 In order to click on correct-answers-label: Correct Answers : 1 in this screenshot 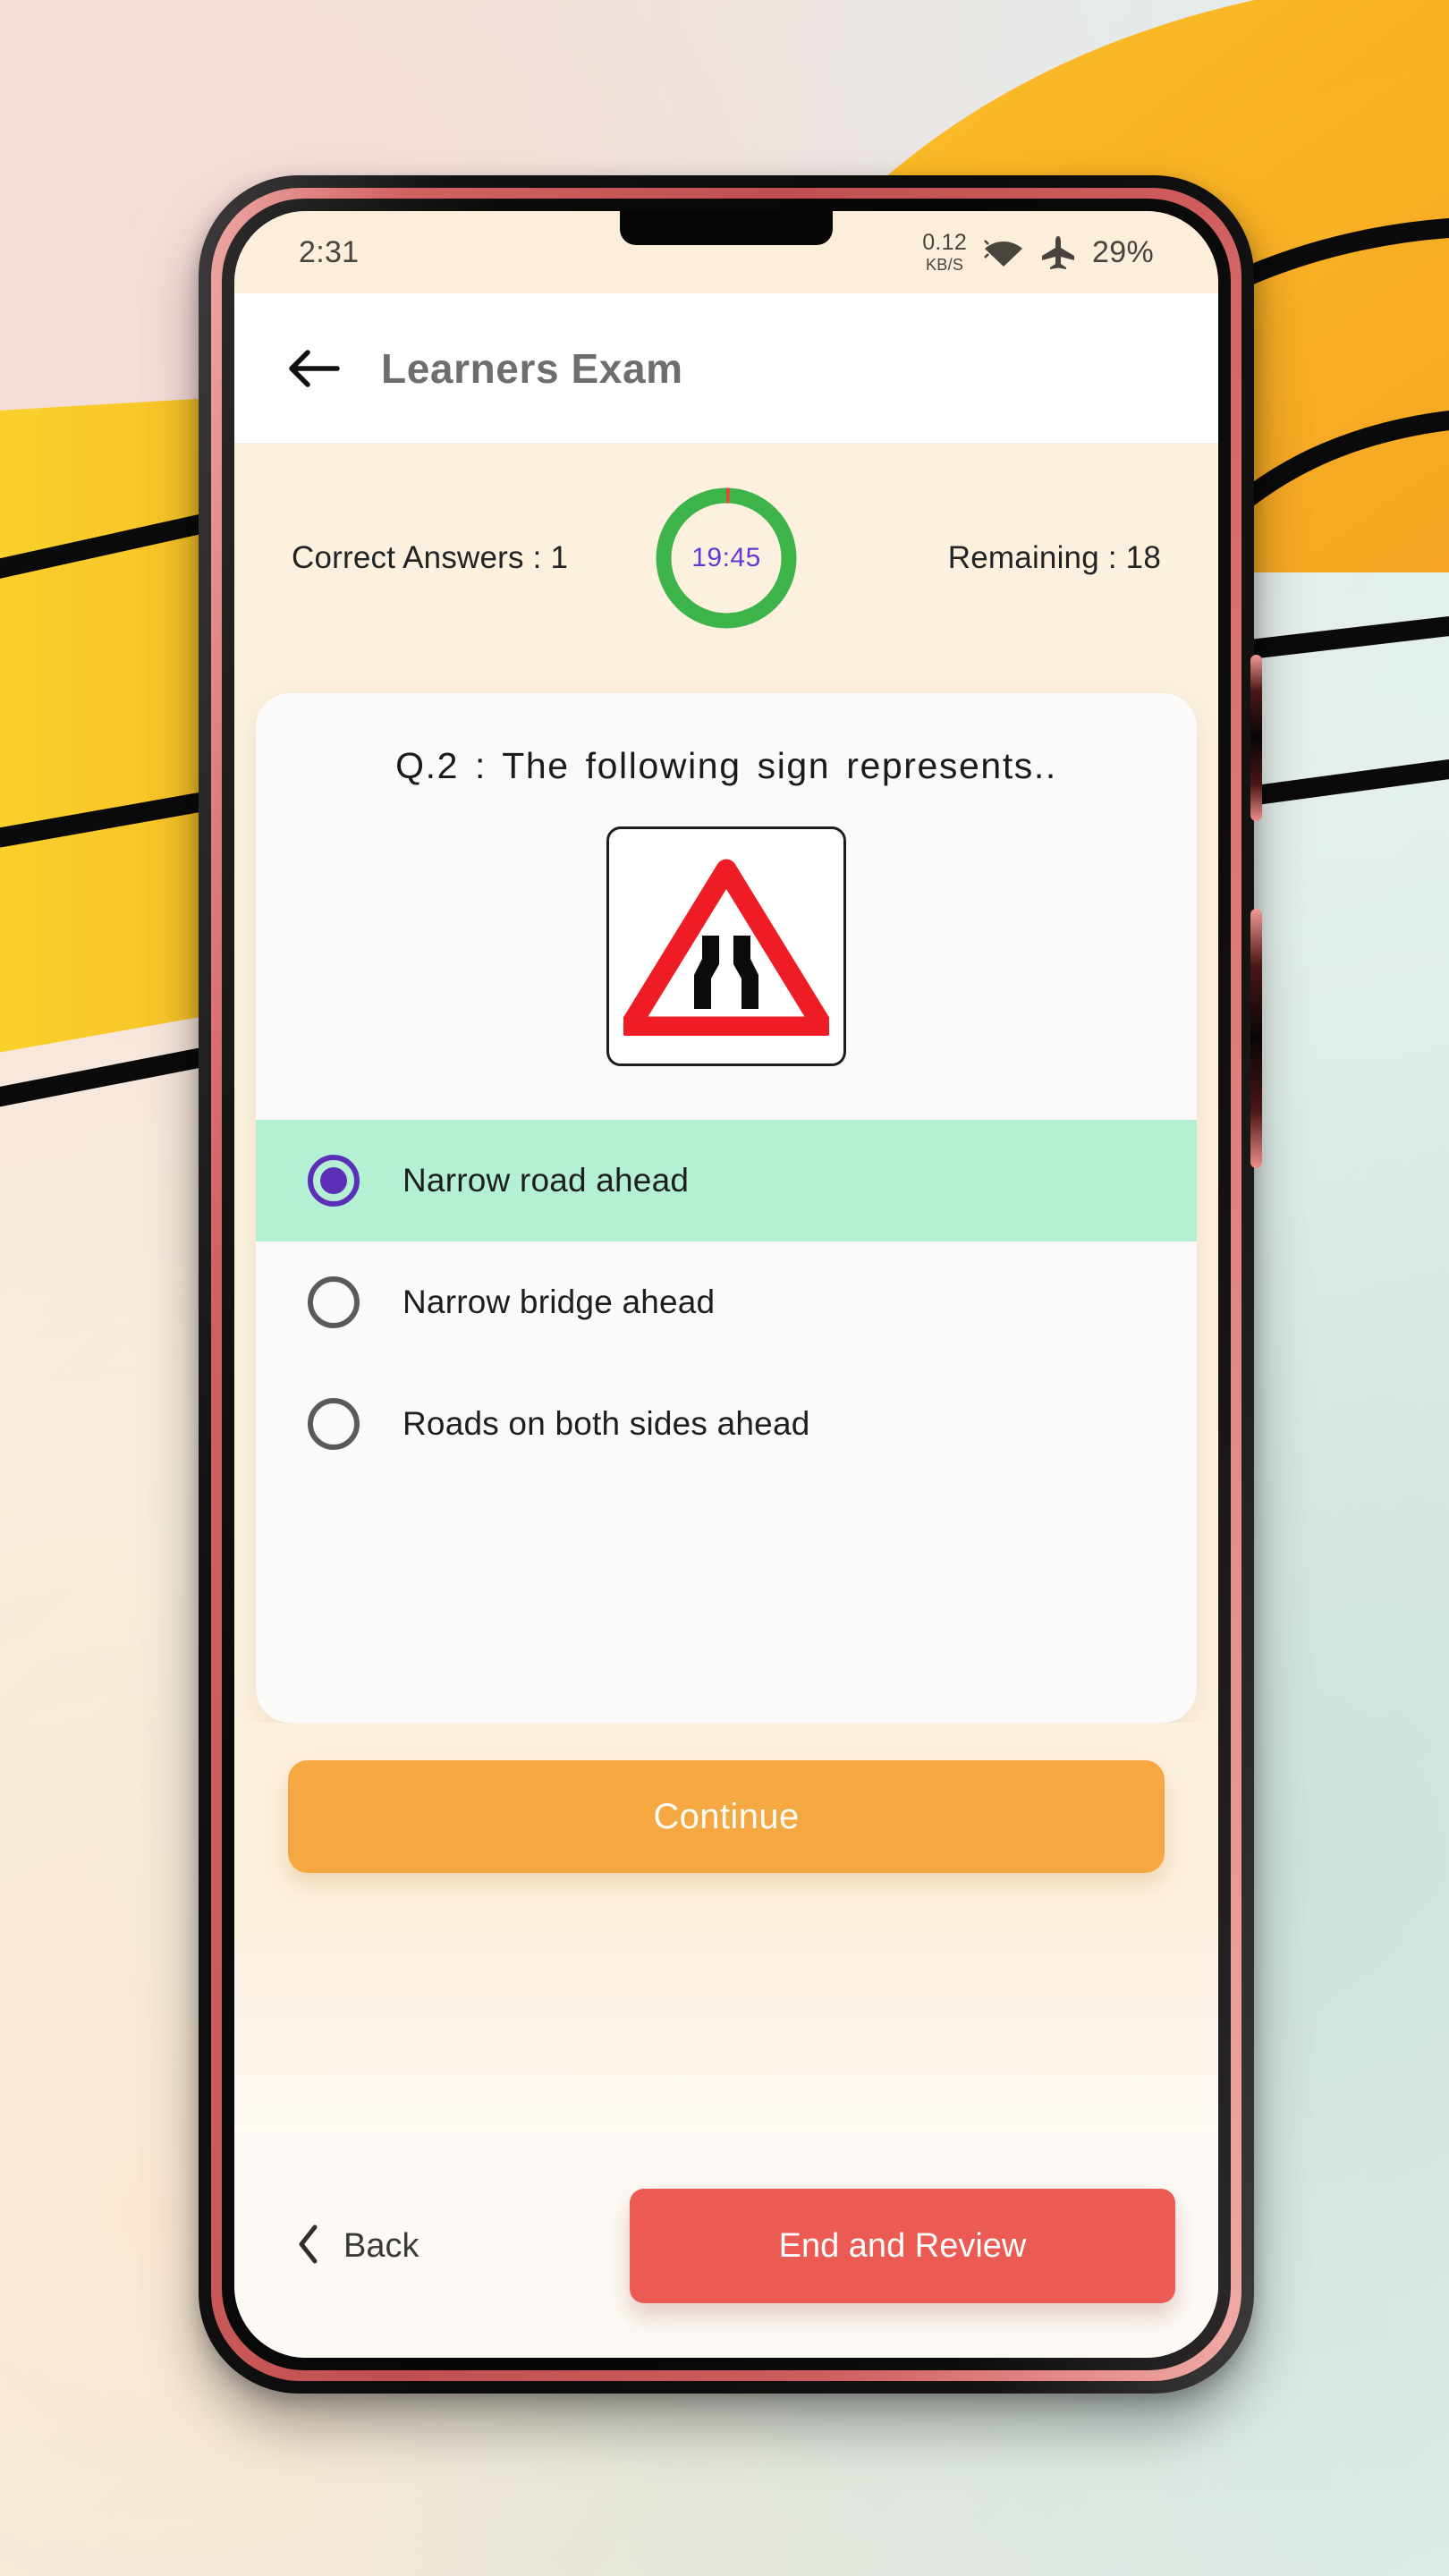, I will do `click(430, 557)`.